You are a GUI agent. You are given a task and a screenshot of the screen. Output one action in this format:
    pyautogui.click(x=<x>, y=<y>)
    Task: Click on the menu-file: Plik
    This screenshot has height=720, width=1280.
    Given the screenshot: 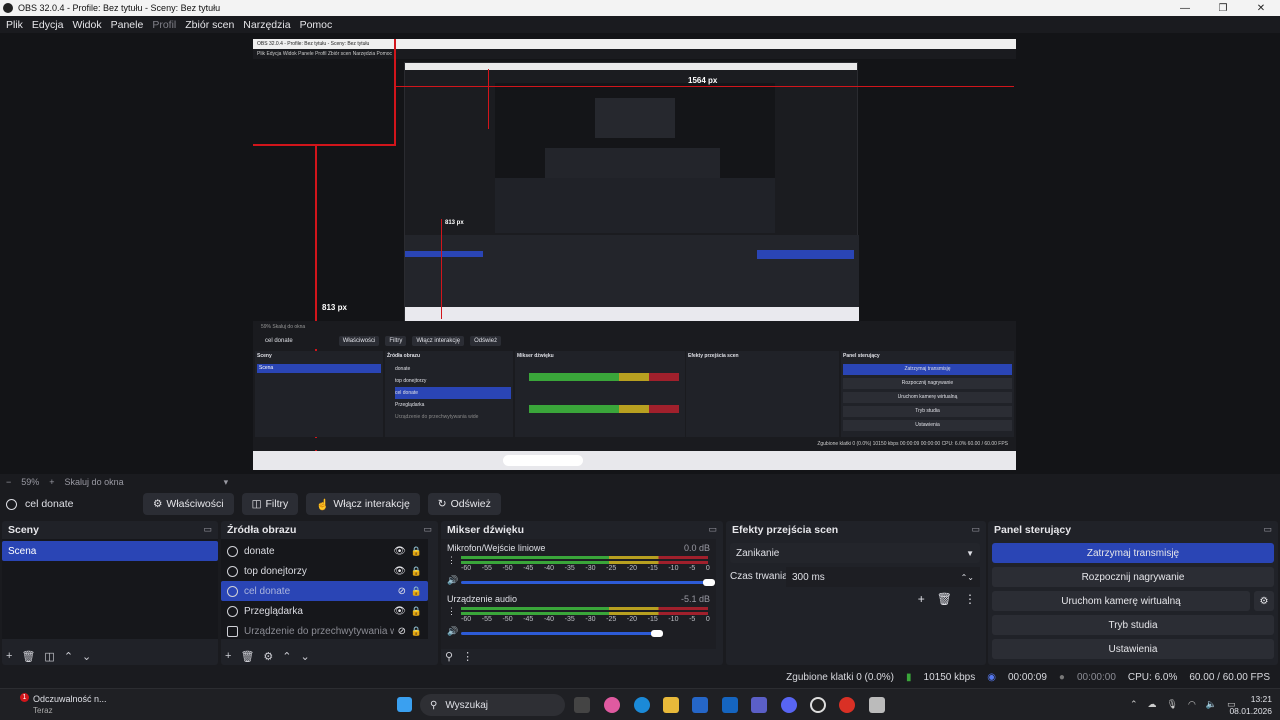 What is the action you would take?
    pyautogui.click(x=14, y=25)
    